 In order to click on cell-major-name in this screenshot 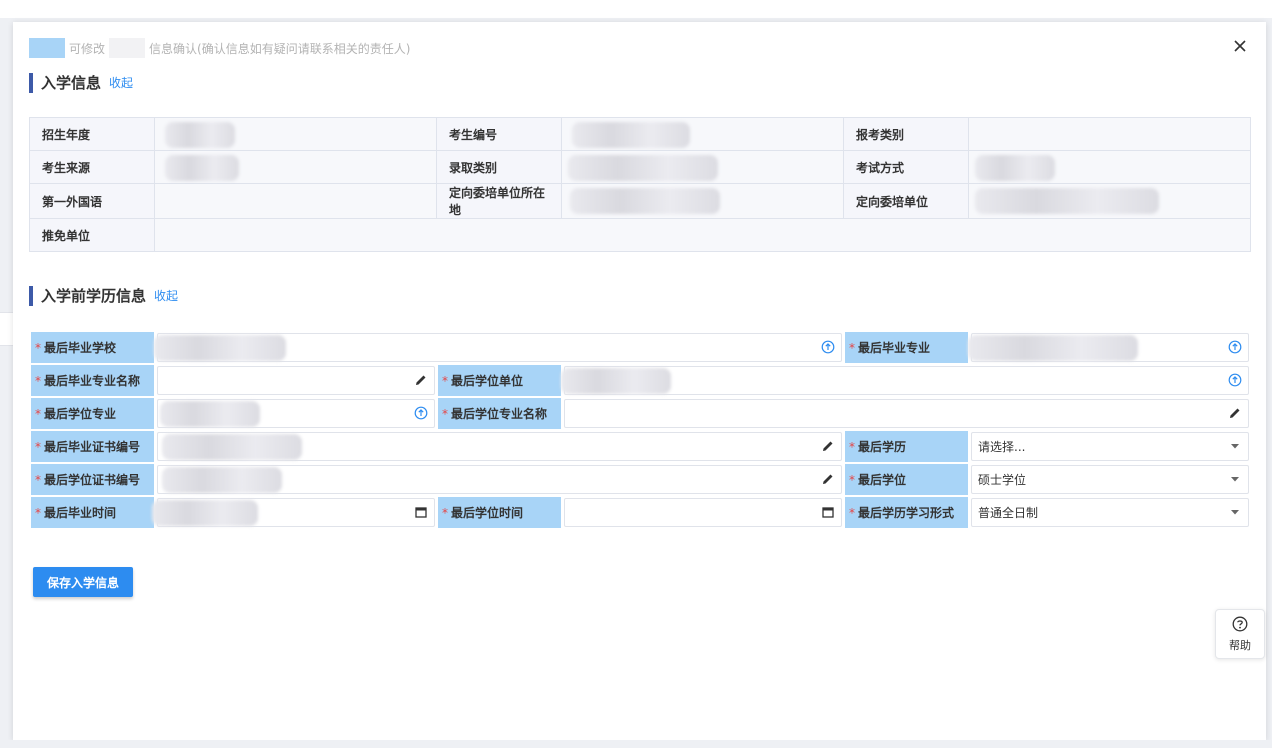, I will do `click(296, 380)`.